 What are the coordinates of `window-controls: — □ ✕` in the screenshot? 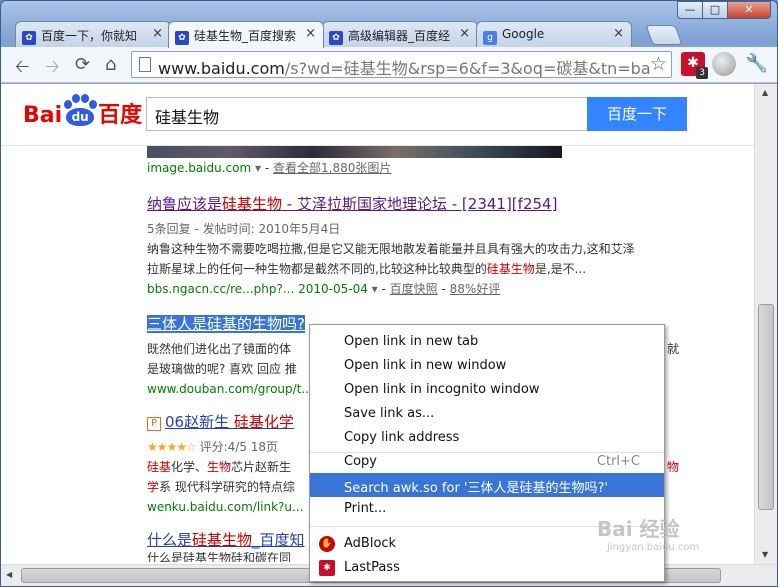 It's located at (724, 10).